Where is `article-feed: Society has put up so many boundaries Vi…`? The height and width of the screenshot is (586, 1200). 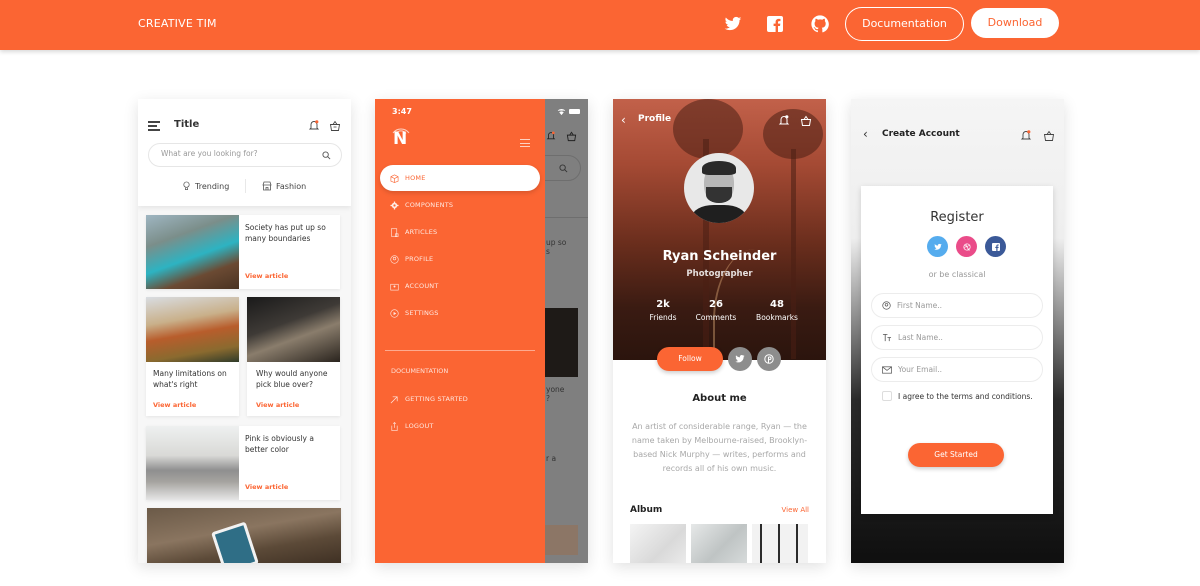
article-feed: Society has put up so many boundaries Vi… is located at coordinates (244, 384).